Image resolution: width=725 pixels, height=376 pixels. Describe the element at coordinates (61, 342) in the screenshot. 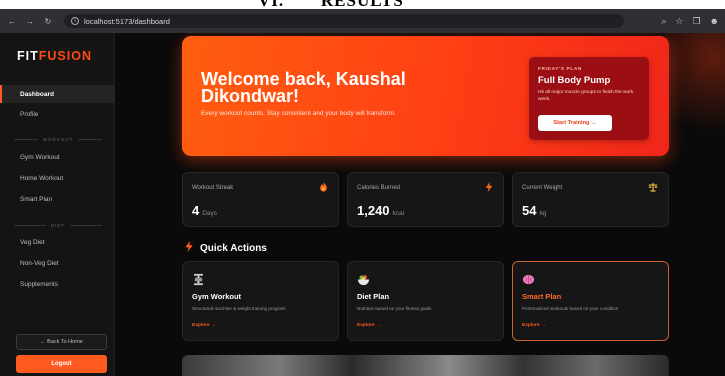

I see `back-to-home-button: ← Back To Home` at that location.